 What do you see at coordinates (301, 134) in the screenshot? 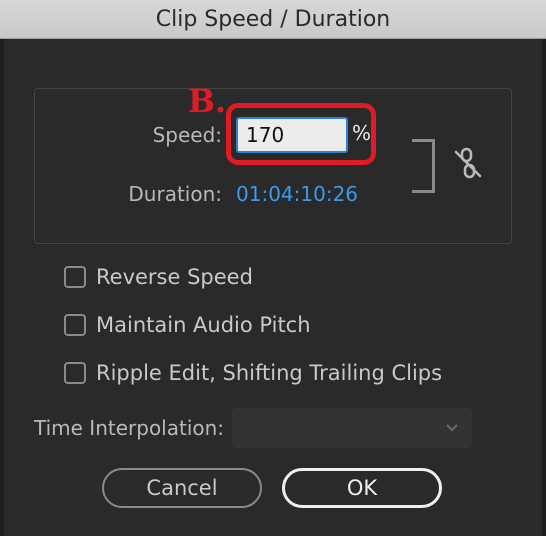
I see `annotation-highlight-box` at bounding box center [301, 134].